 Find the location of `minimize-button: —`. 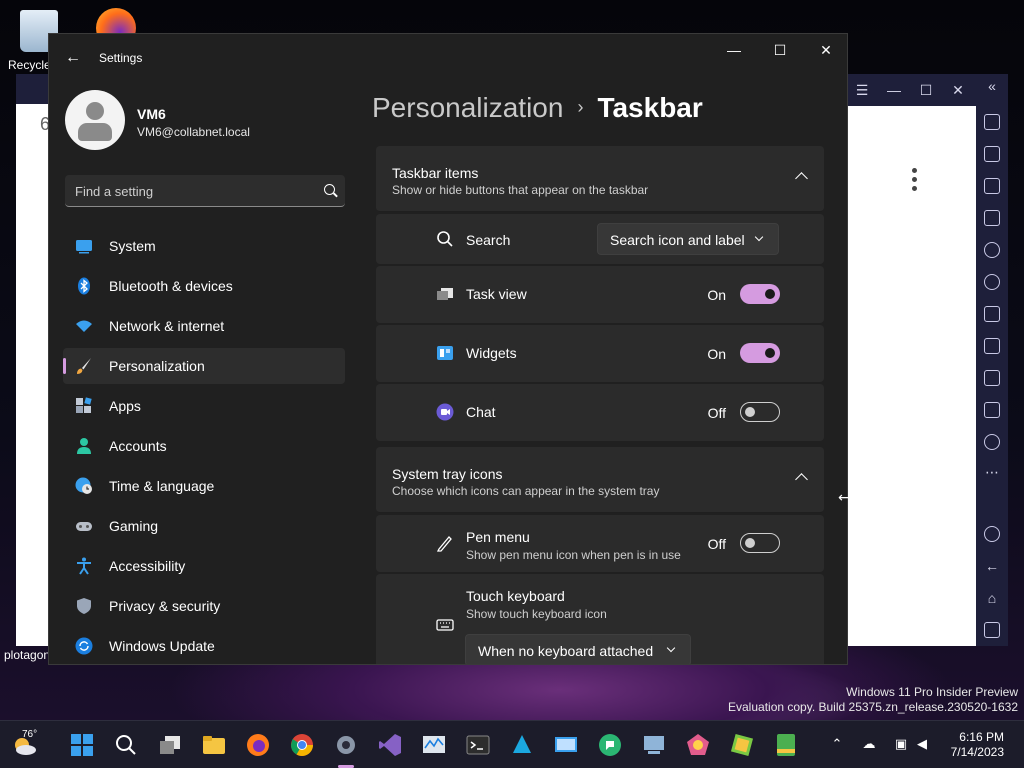

minimize-button: — is located at coordinates (734, 50).